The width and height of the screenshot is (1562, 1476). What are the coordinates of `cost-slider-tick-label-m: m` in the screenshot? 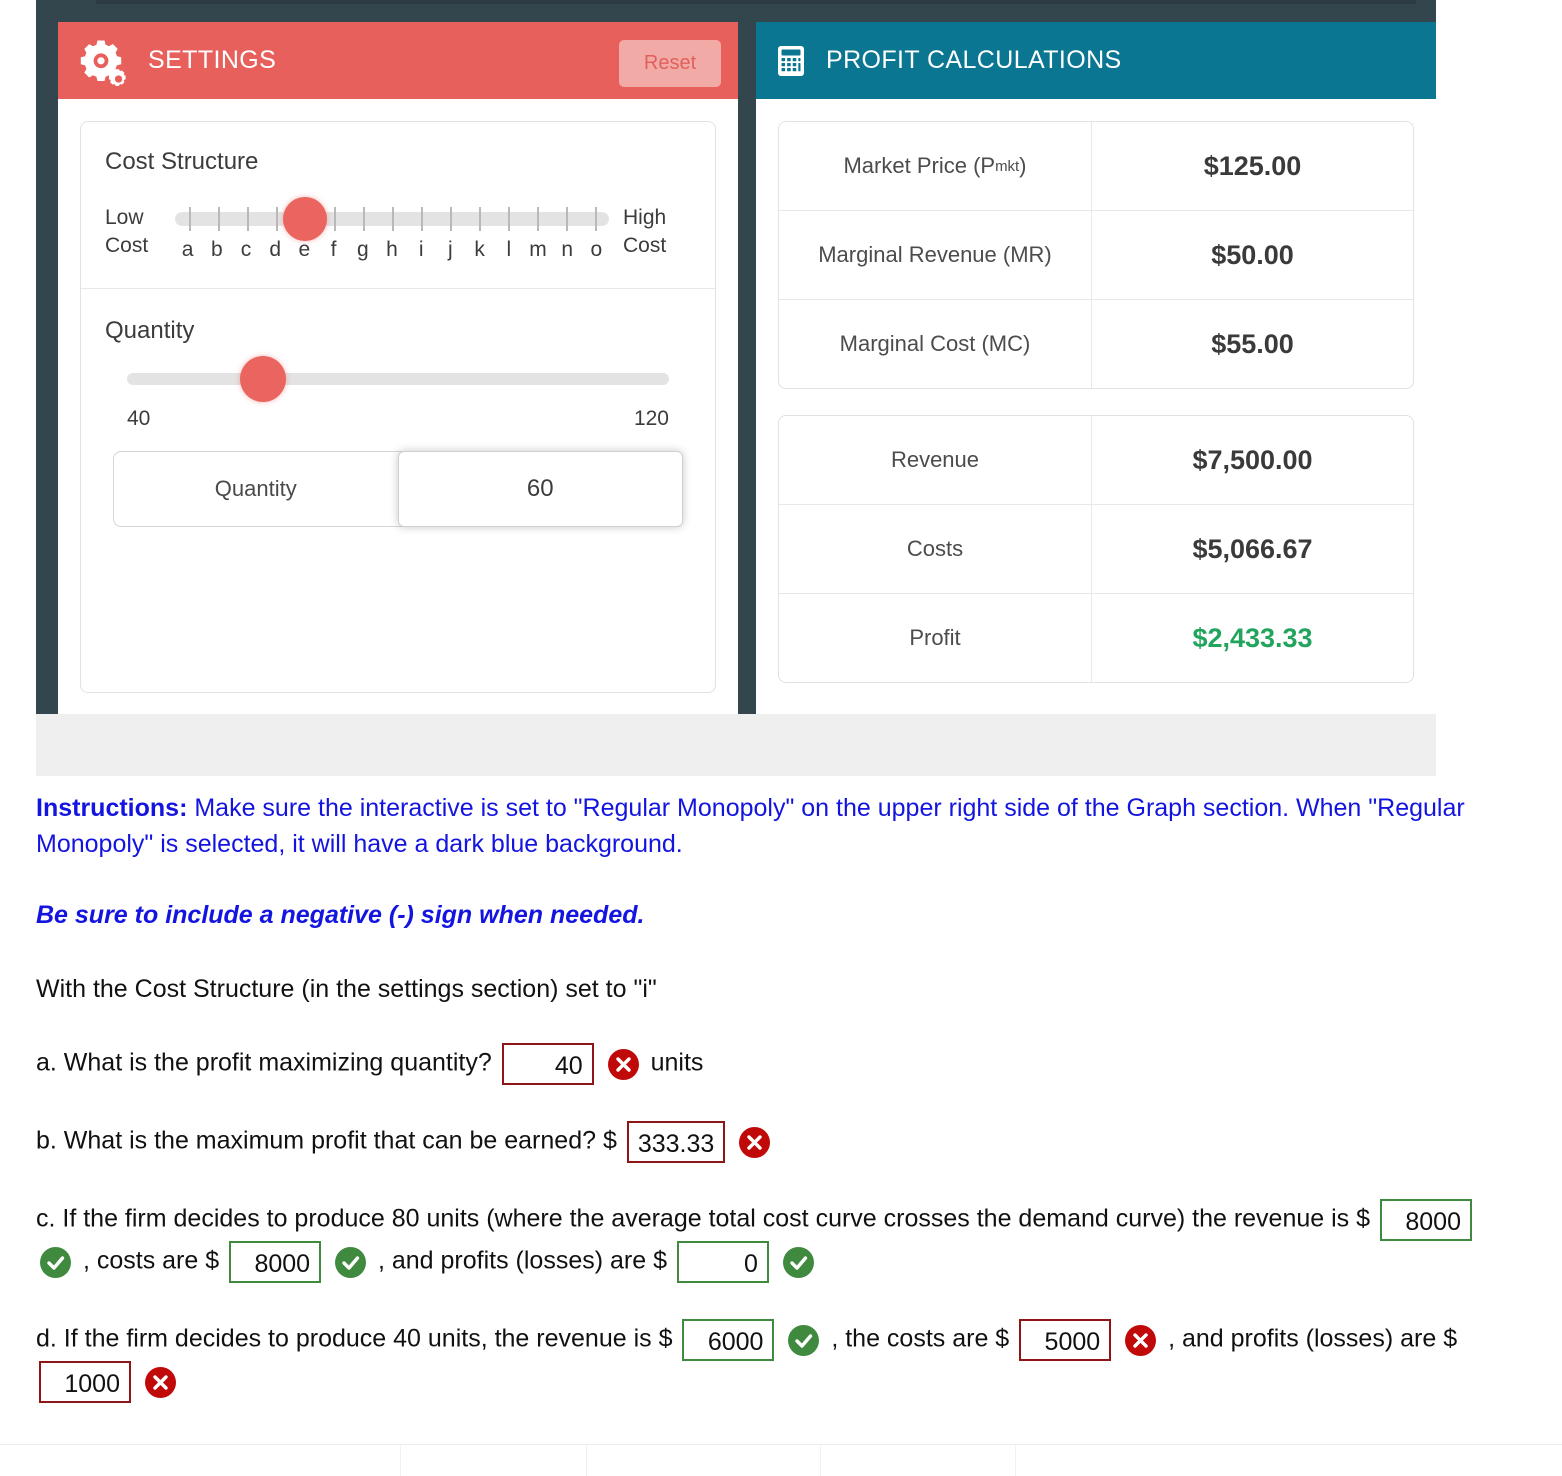 It's located at (538, 250).